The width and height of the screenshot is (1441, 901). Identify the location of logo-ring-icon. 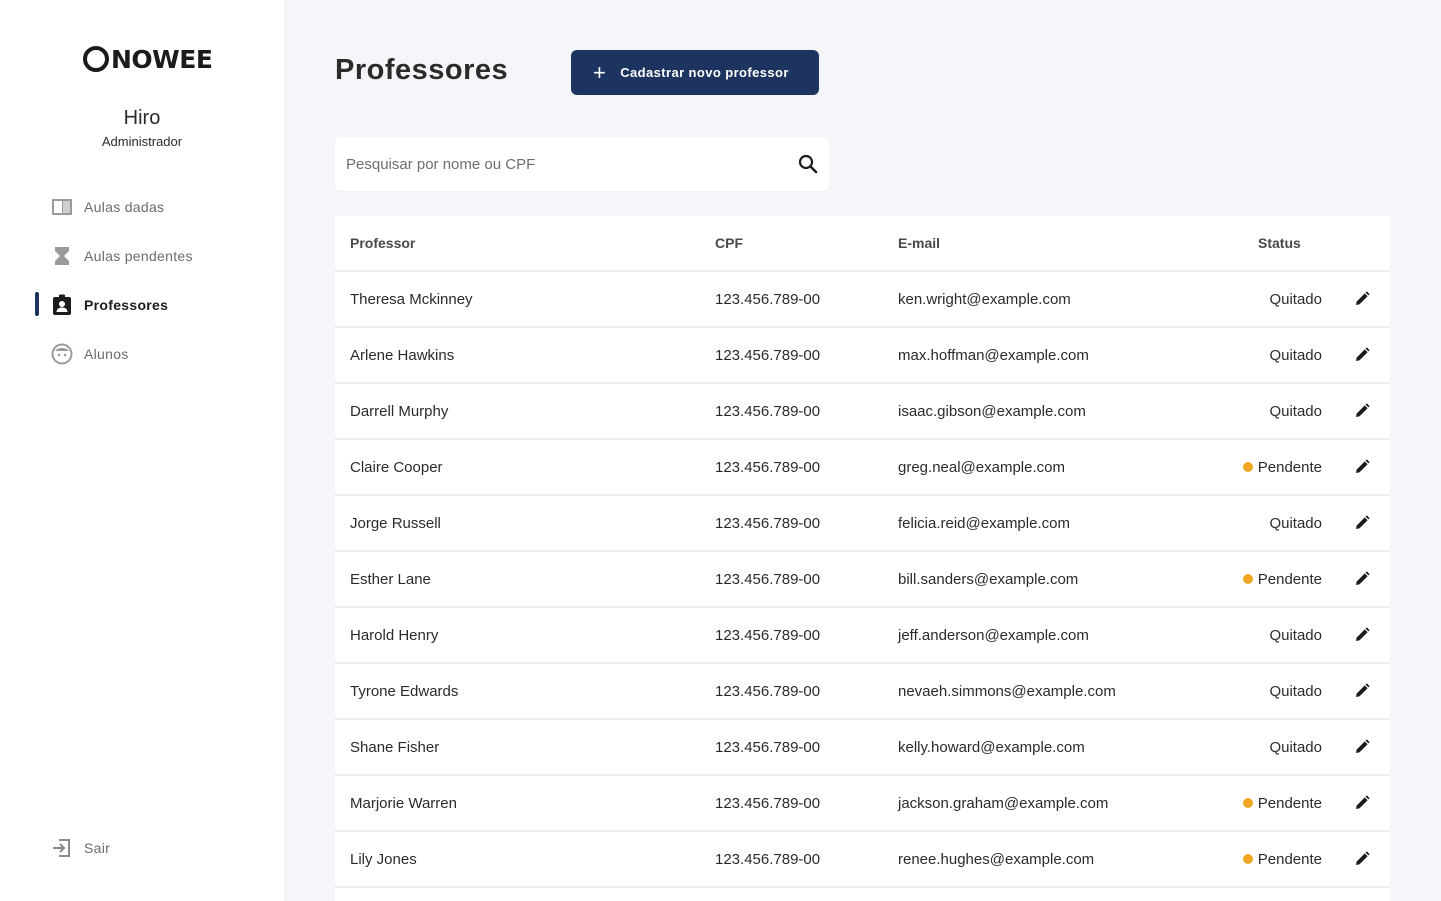
(96, 59).